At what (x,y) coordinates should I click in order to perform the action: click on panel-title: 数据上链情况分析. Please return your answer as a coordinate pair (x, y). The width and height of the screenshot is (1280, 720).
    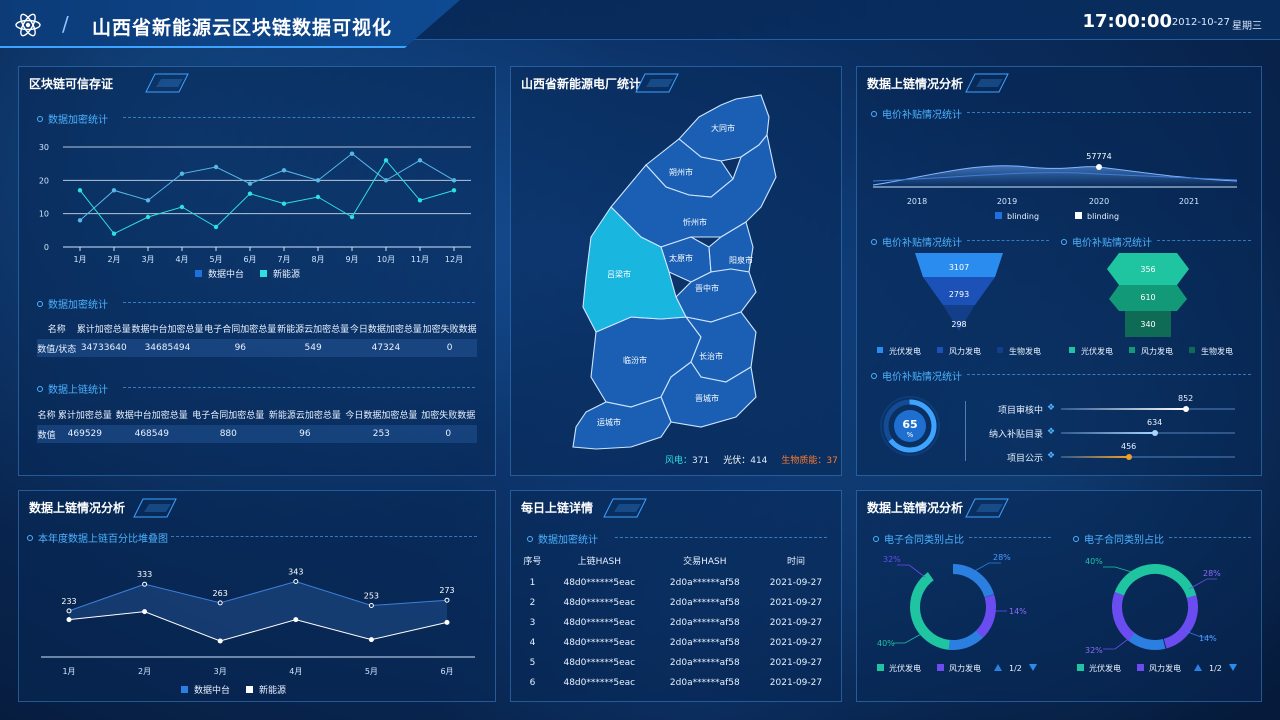
    Looking at the image, I should click on (77, 508).